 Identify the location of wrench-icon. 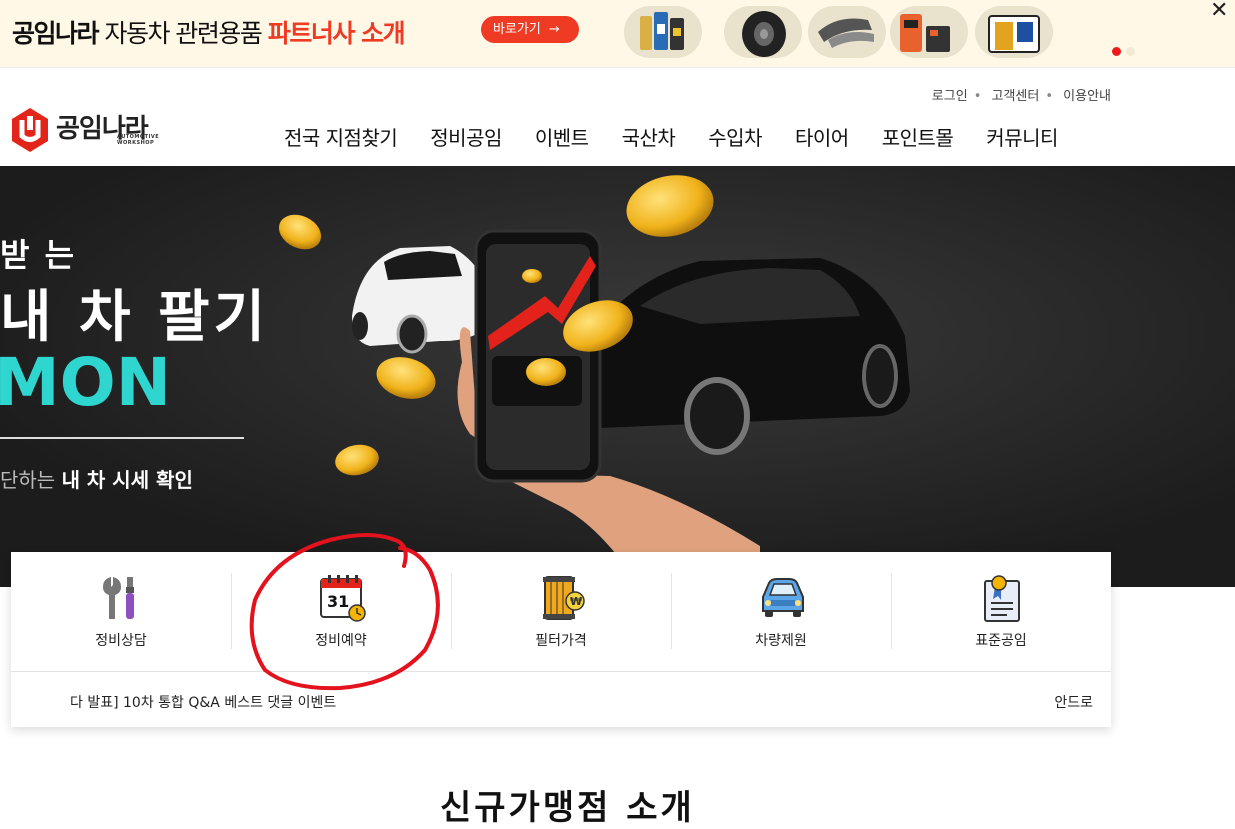
(118, 598).